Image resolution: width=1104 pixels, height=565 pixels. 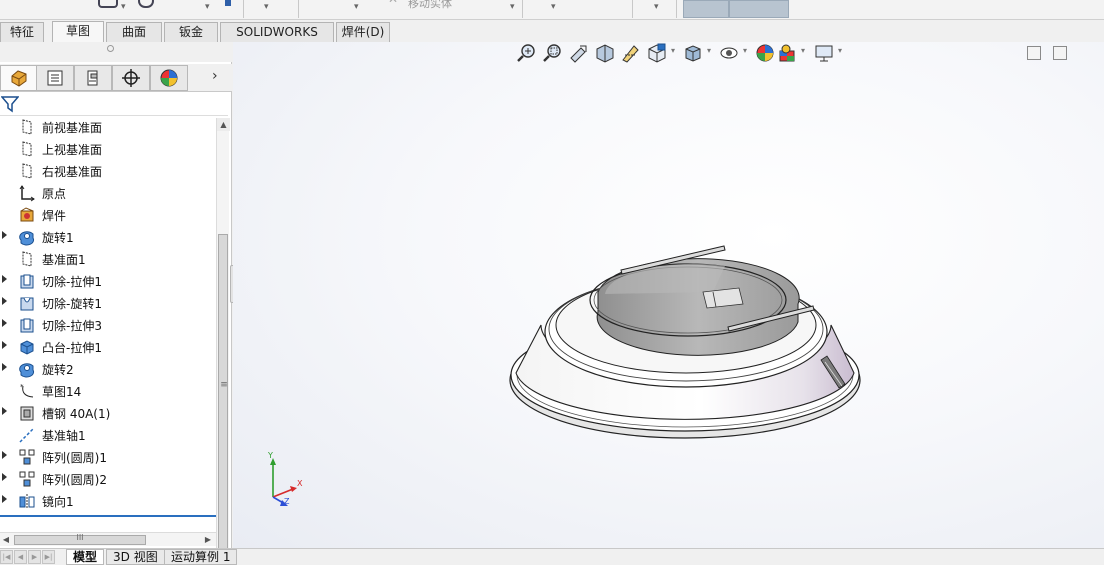 What do you see at coordinates (552, 556) in the screenshot?
I see `bottom-tab-bar: |◀ ◀ ▶ ▶| 模型 3D 视图 运动算例 1` at bounding box center [552, 556].